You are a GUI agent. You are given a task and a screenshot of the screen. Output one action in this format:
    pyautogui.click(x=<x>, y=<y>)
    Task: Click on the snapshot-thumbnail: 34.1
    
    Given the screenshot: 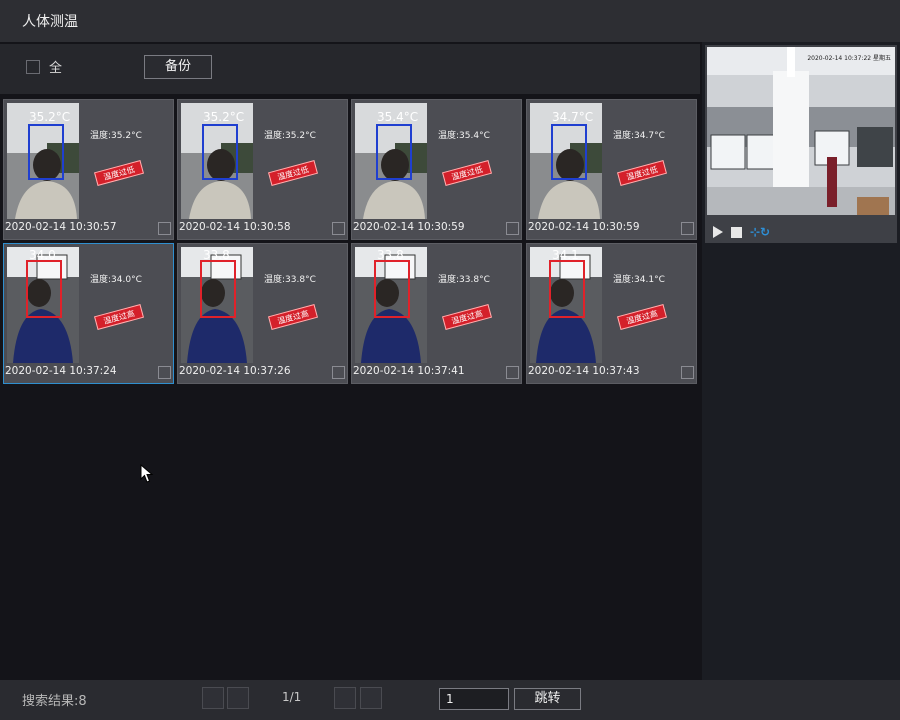 What is the action you would take?
    pyautogui.click(x=566, y=305)
    